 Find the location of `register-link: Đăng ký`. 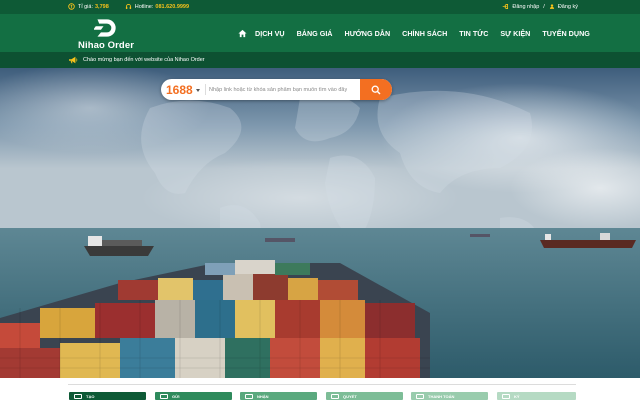

register-link: Đăng ký is located at coordinates (568, 7).